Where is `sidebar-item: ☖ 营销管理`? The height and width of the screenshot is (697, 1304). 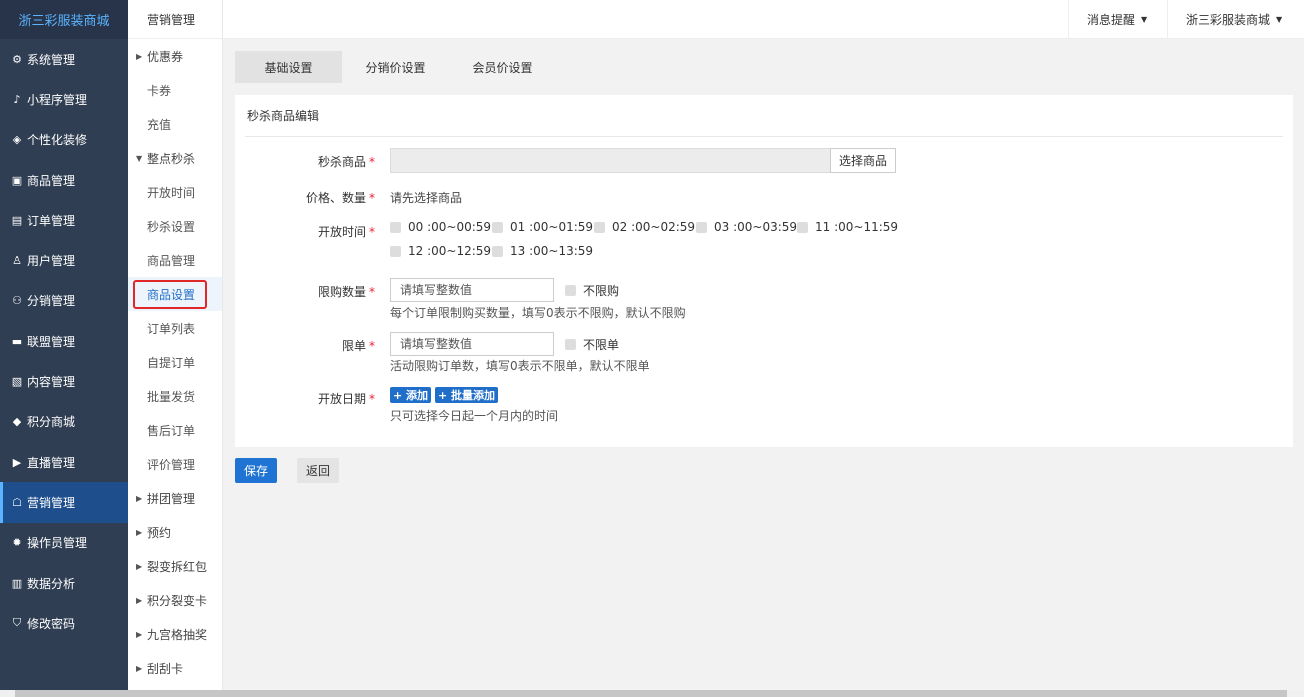 sidebar-item: ☖ 营销管理 is located at coordinates (64, 502).